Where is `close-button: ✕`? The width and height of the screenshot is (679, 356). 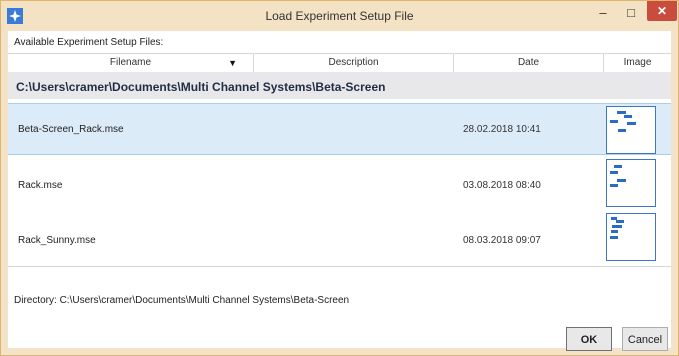
close-button: ✕ is located at coordinates (662, 11).